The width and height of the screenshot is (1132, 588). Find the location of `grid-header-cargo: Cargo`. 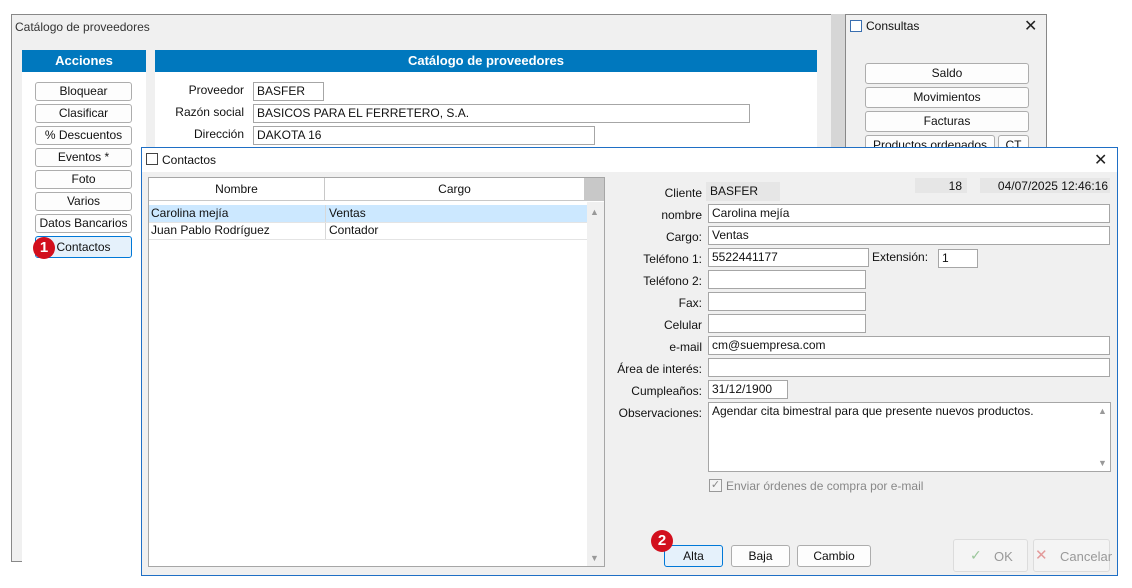

grid-header-cargo: Cargo is located at coordinates (454, 189).